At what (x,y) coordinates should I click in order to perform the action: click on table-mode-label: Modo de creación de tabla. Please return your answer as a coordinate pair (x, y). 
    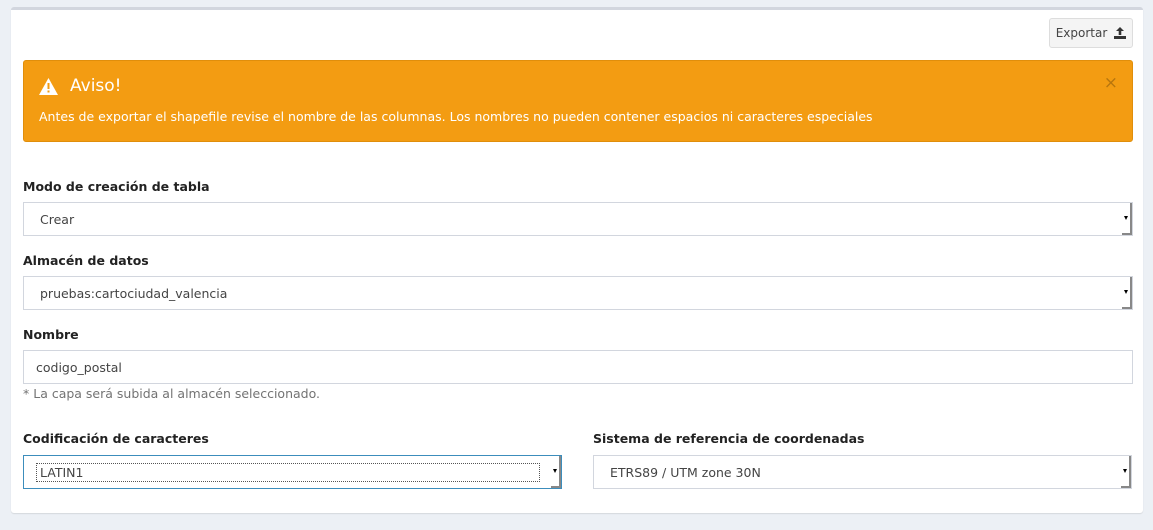
    Looking at the image, I should click on (116, 186).